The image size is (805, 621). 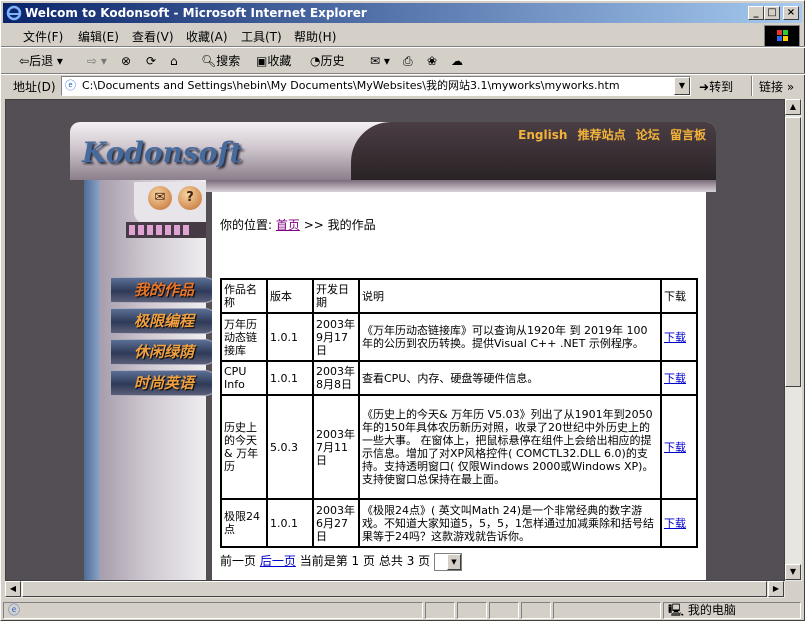 I want to click on link-recommended: 推荐站点, so click(x=602, y=135).